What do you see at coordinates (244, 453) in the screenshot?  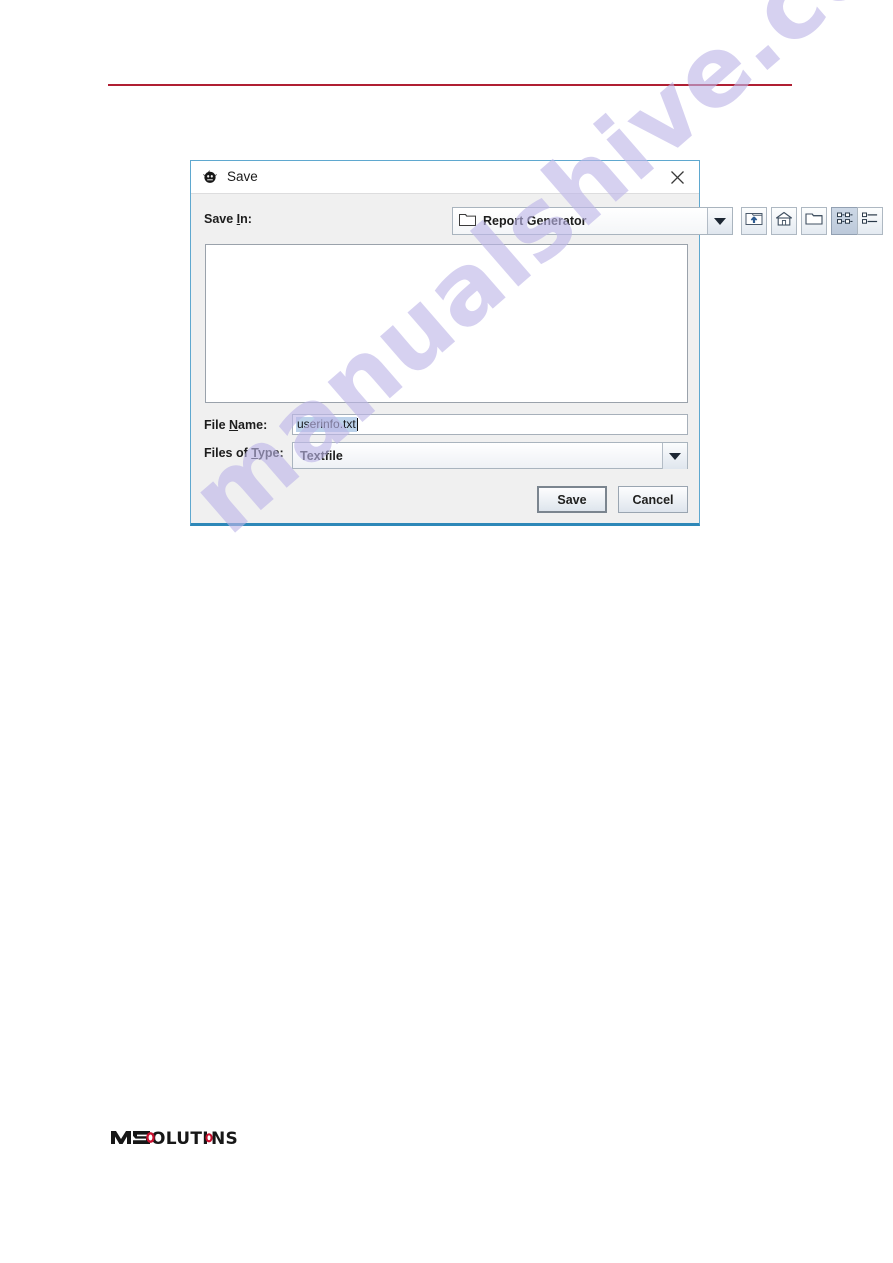 I see `files-of-type-label: Files of Type:` at bounding box center [244, 453].